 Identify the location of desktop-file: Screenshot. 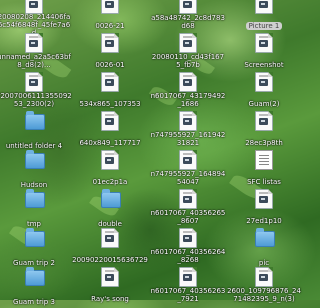
(264, 52).